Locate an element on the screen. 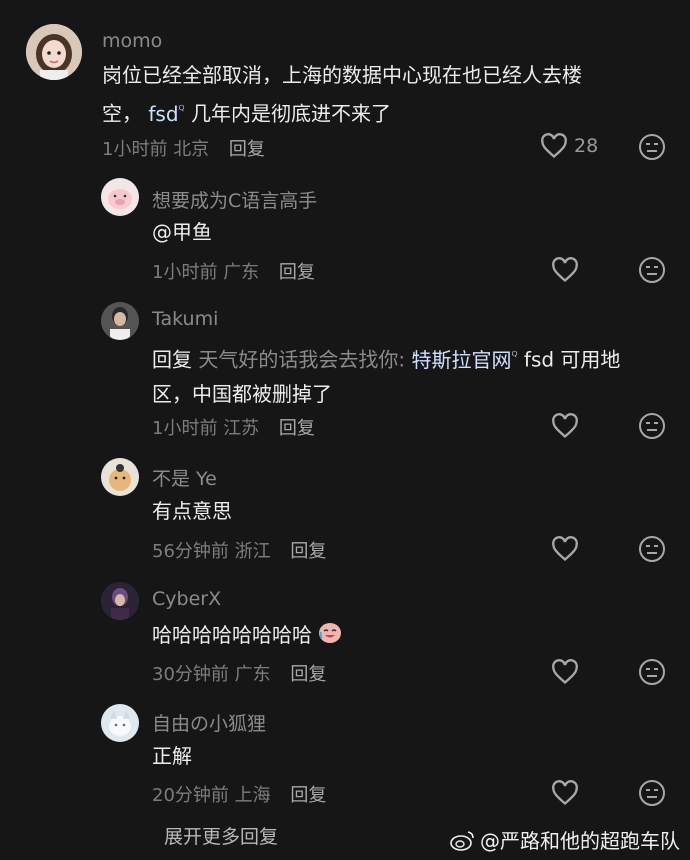  like-button: 28 is located at coordinates (569, 146).